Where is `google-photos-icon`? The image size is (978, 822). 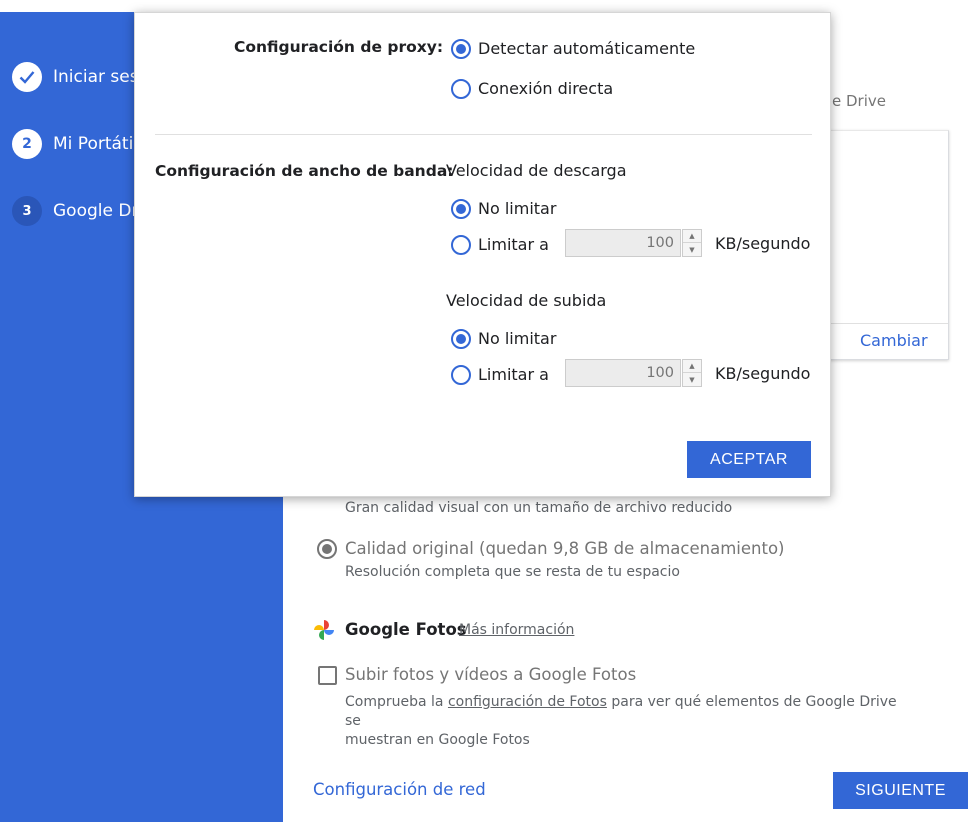 google-photos-icon is located at coordinates (324, 630).